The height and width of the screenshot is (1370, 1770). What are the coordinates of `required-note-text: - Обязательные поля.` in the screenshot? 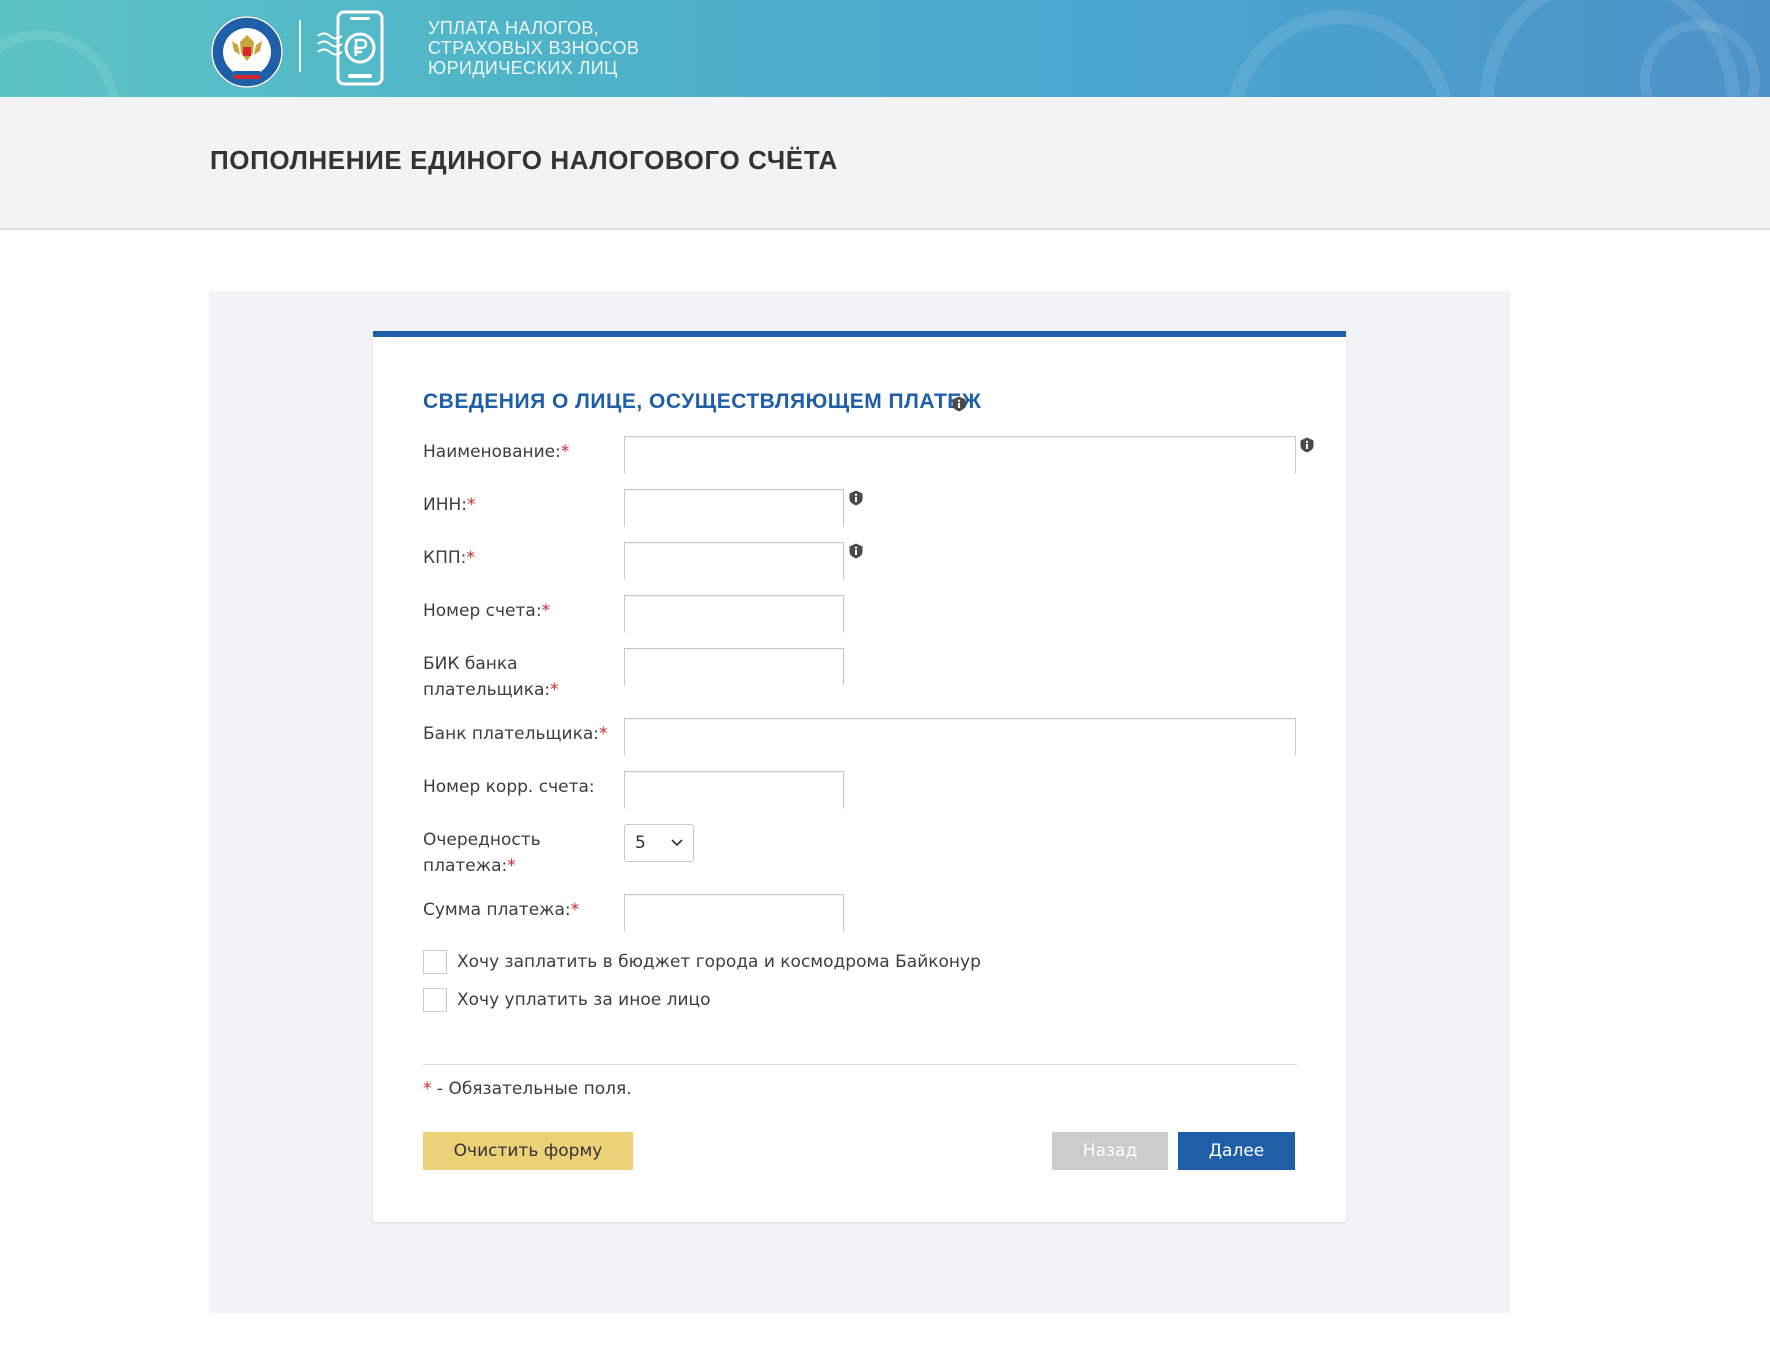 It's located at (531, 1089).